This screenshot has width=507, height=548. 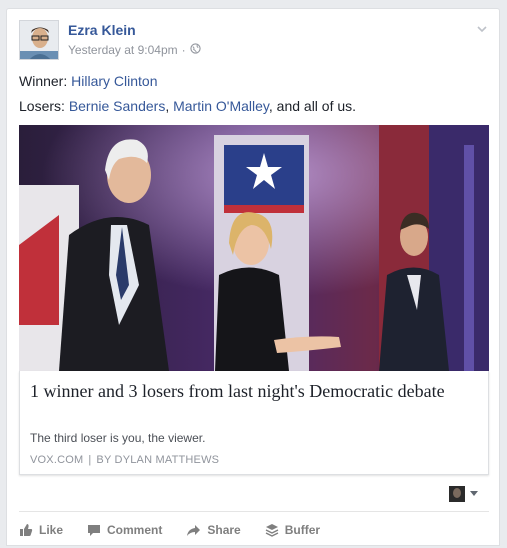 I want to click on author-name: Ezra Klein, so click(x=102, y=30).